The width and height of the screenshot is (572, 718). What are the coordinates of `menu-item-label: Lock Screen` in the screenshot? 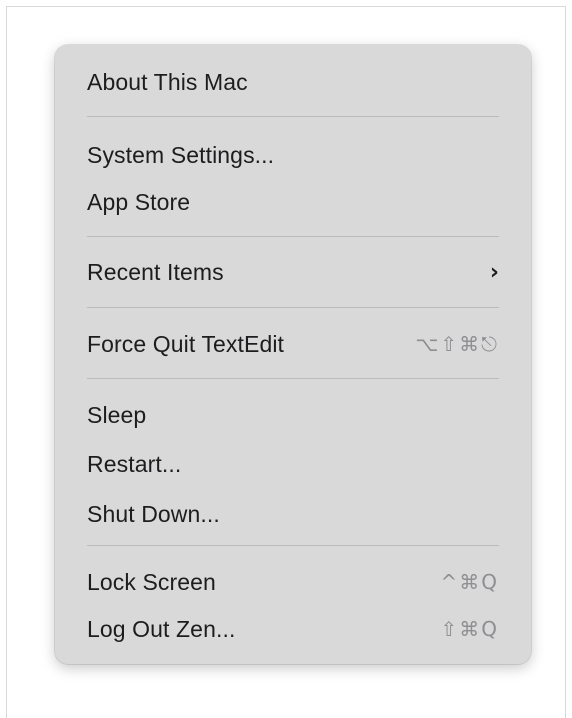 It's located at (151, 581).